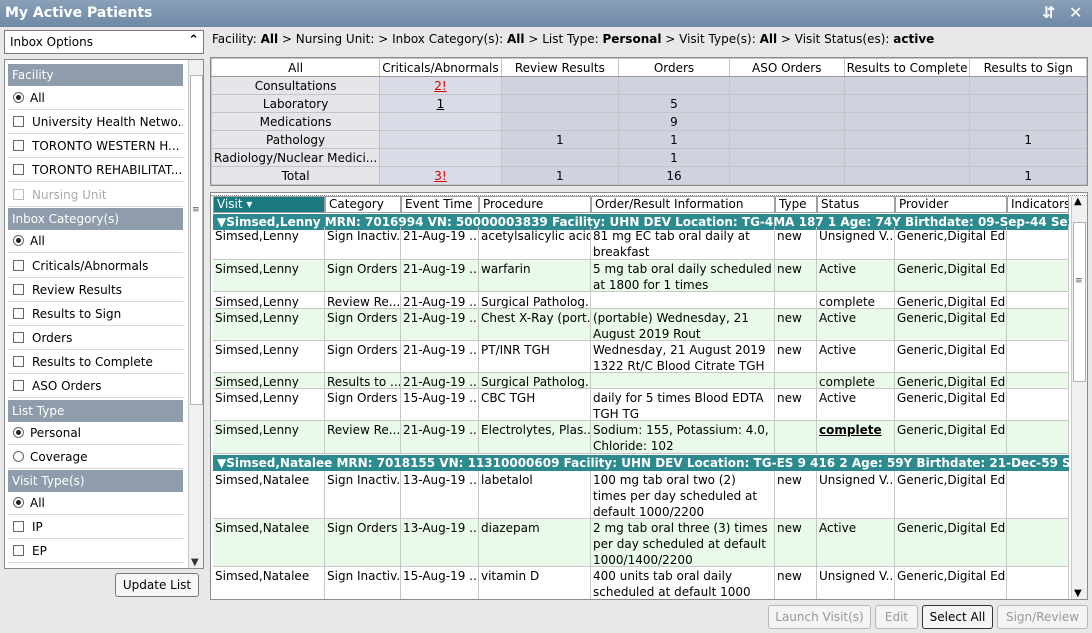 Image resolution: width=1092 pixels, height=633 pixels. What do you see at coordinates (796, 204) in the screenshot?
I see `column-header-type: Type` at bounding box center [796, 204].